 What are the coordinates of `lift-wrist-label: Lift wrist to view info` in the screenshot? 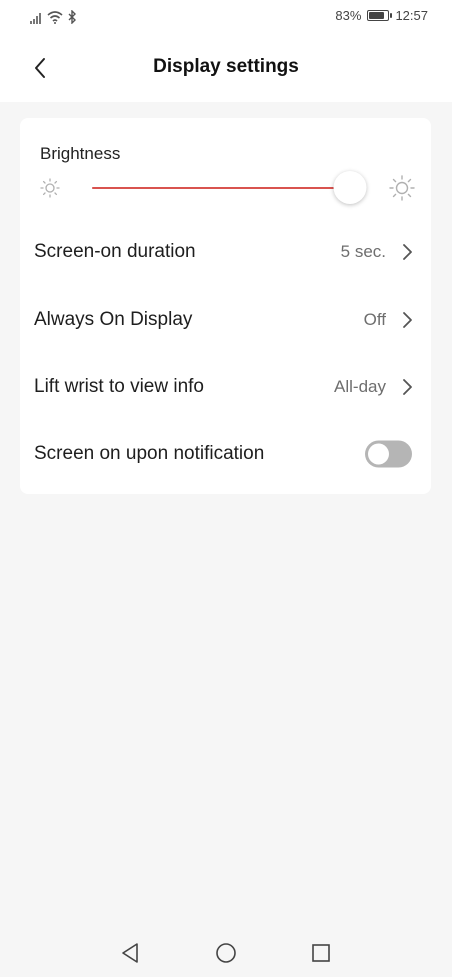 It's located at (119, 386).